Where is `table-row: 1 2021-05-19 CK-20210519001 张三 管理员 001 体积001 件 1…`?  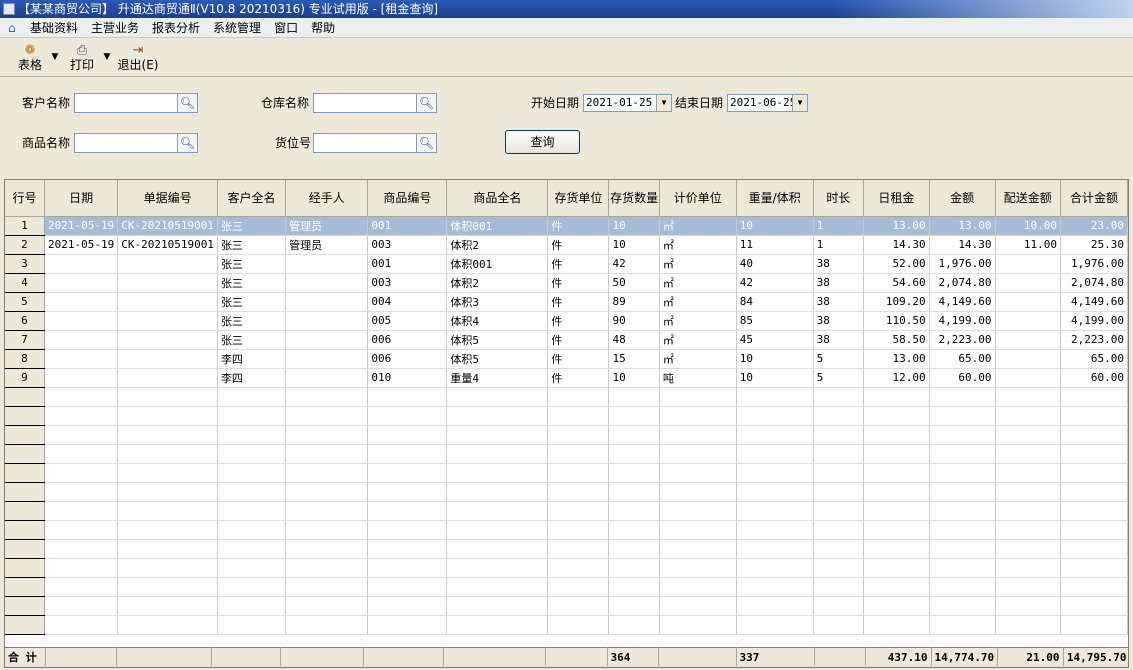 table-row: 1 2021-05-19 CK-20210519001 张三 管理员 001 体积001 件 1… is located at coordinates (566, 226).